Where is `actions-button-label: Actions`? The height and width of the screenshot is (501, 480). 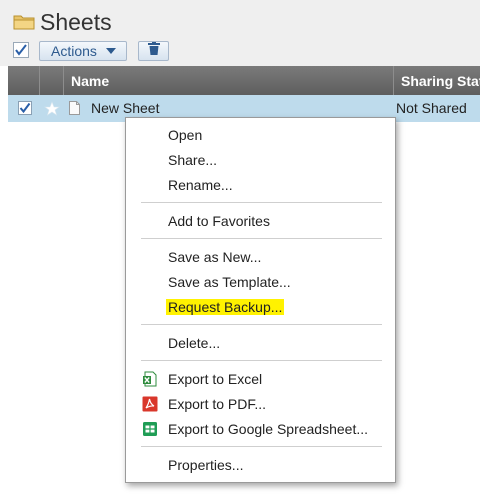 actions-button-label: Actions is located at coordinates (74, 51).